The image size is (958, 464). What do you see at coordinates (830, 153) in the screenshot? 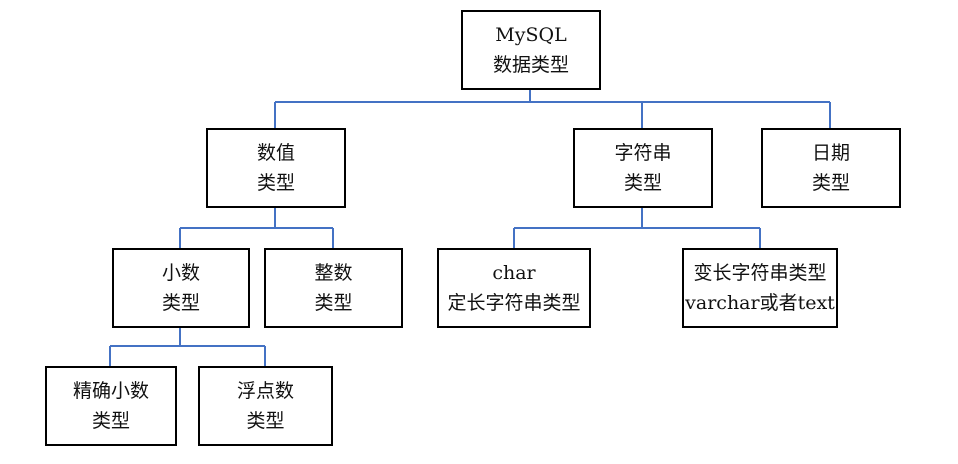
I see `node-date-line1: 日期` at bounding box center [830, 153].